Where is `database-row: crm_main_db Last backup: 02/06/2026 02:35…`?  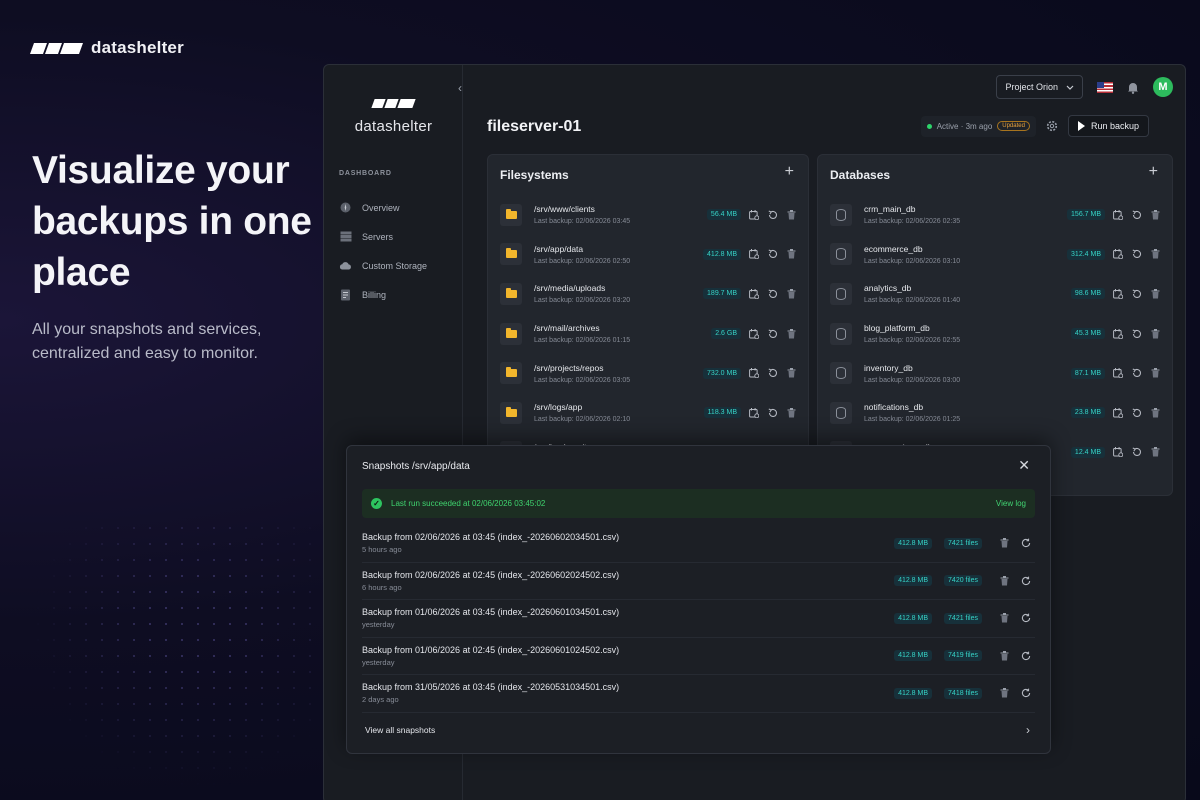
database-row: crm_main_db Last backup: 02/06/2026 02:35… is located at coordinates (995, 215).